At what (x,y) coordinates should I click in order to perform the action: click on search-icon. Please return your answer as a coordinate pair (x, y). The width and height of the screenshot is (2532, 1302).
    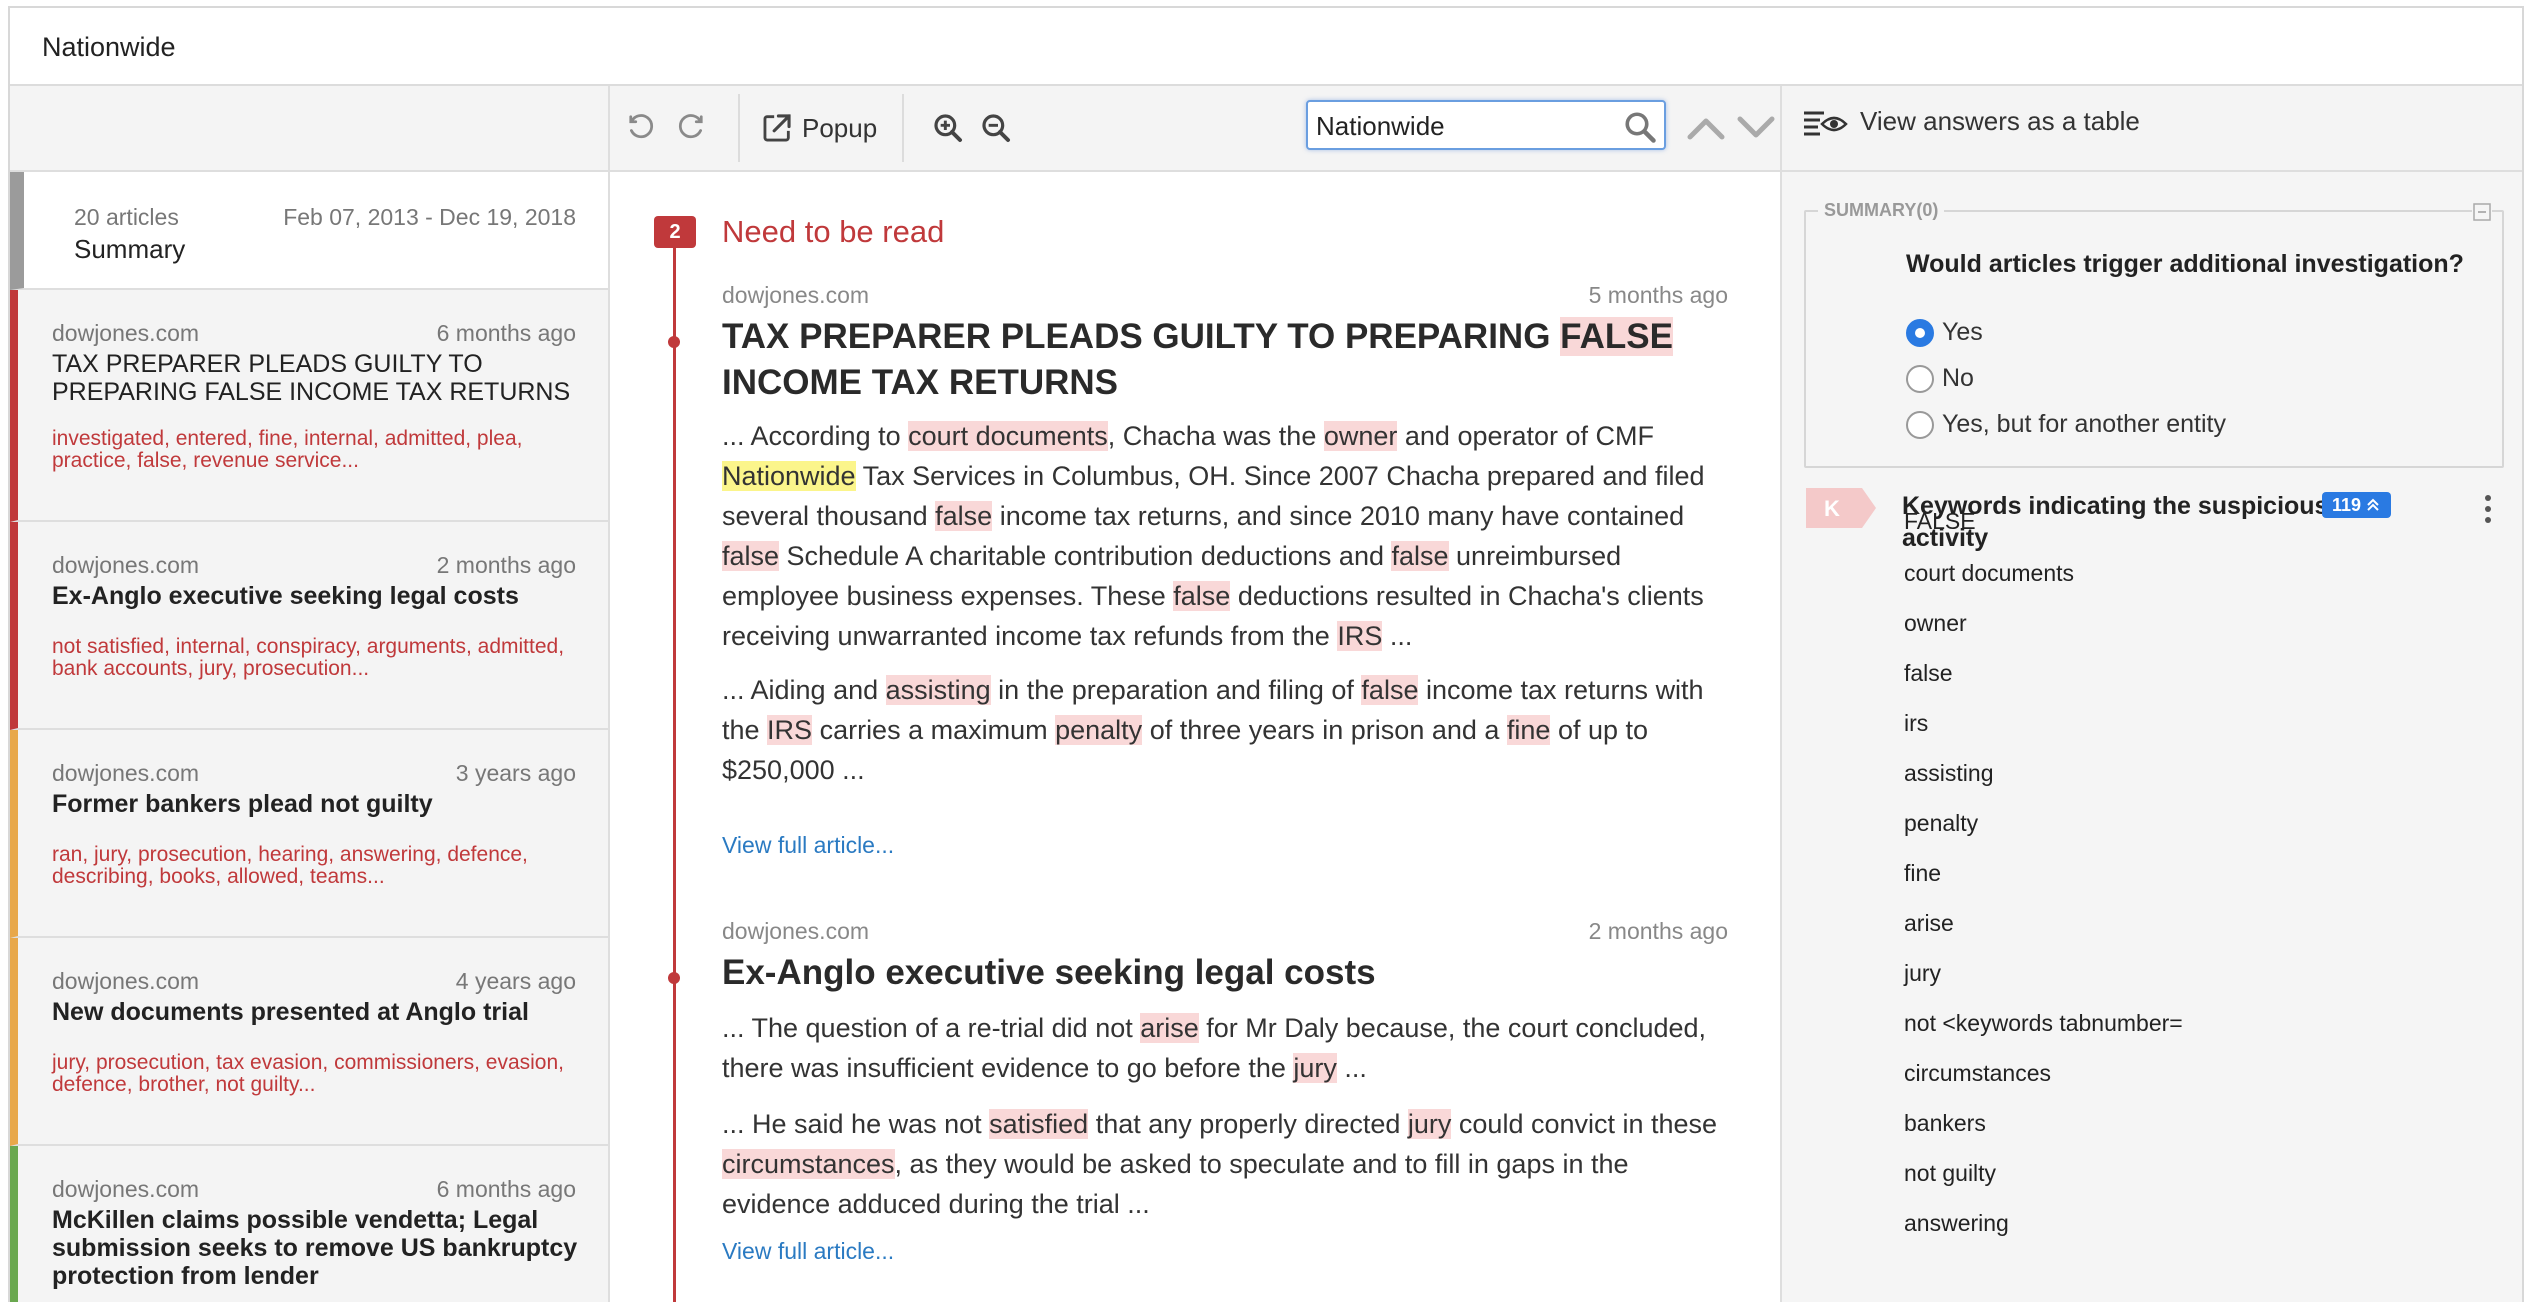
    Looking at the image, I should click on (1640, 127).